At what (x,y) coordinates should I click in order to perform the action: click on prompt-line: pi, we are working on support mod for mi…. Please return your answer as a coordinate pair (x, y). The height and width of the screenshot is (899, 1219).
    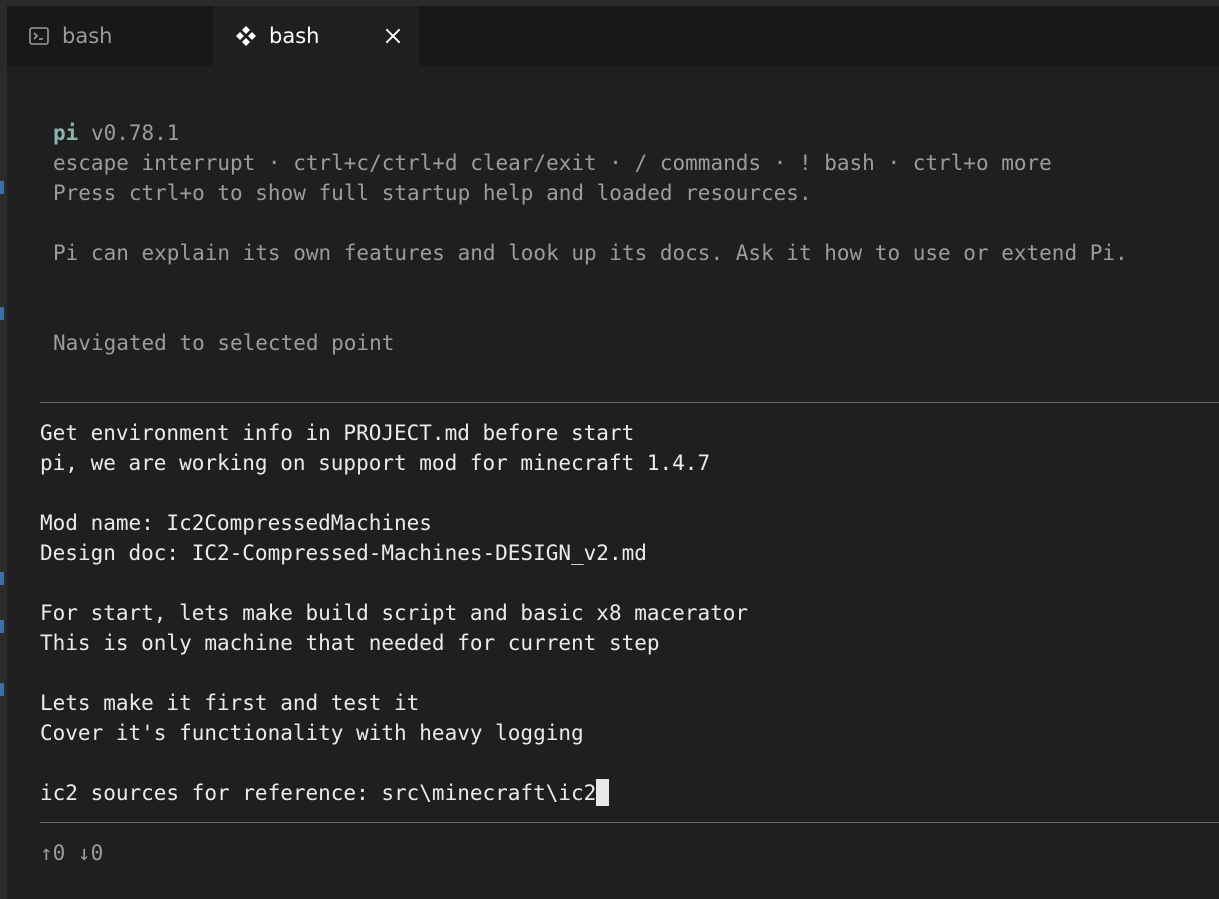
    Looking at the image, I should click on (375, 463).